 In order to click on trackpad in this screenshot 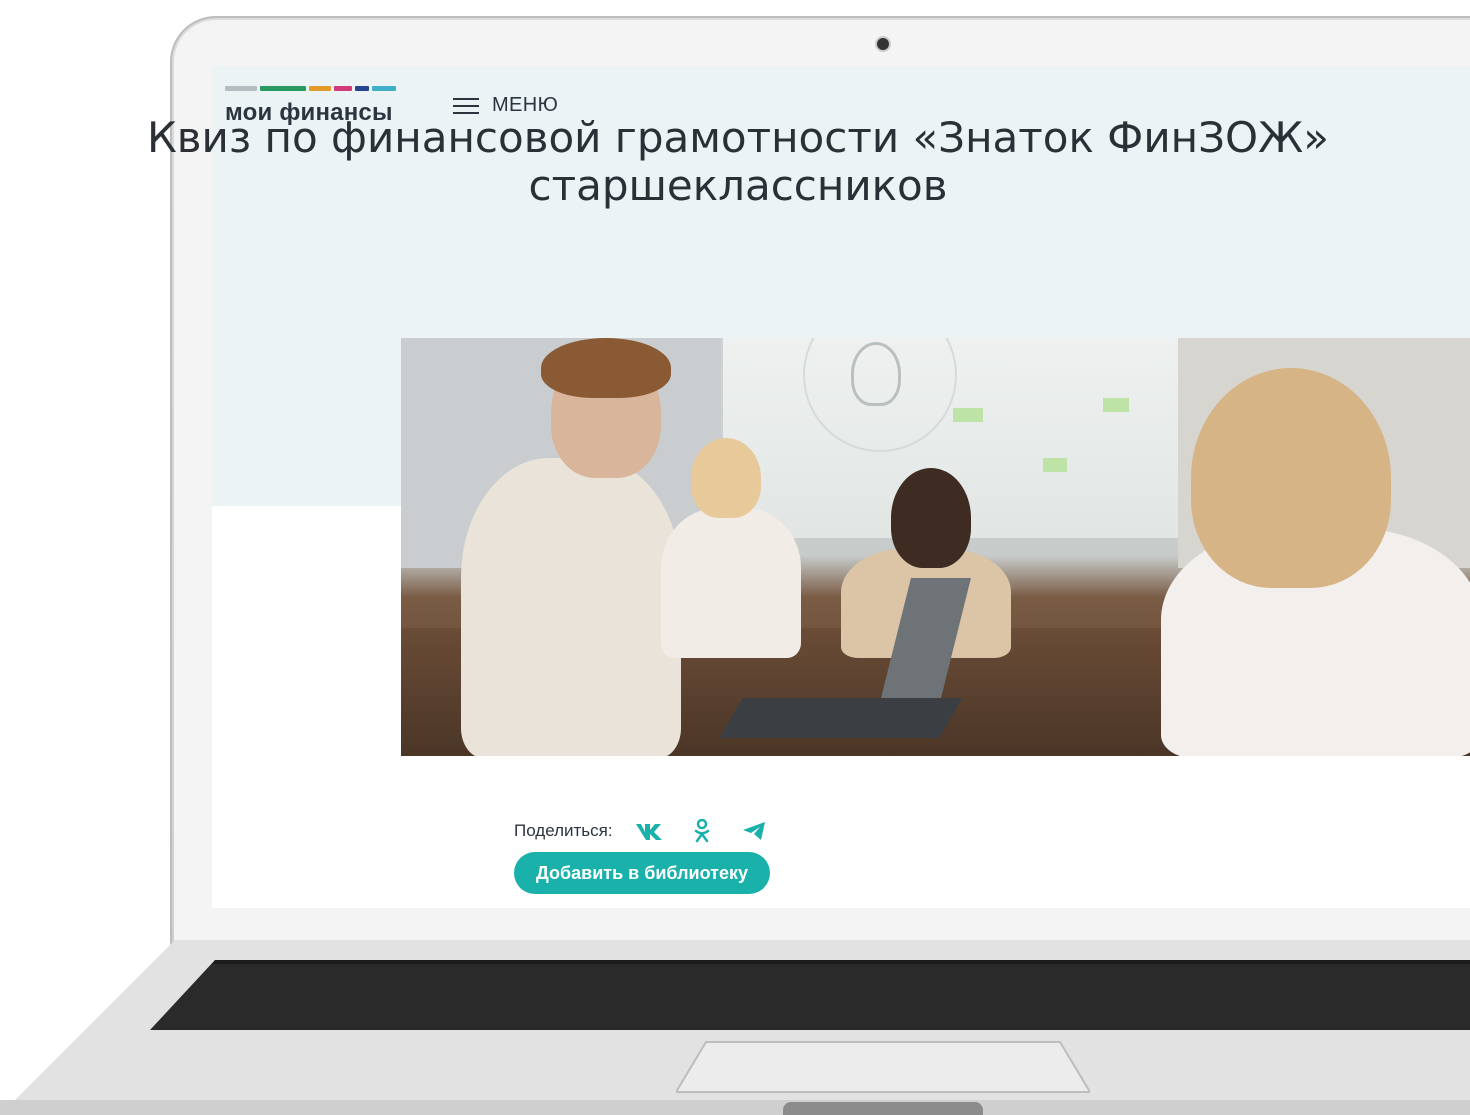, I will do `click(883, 1067)`.